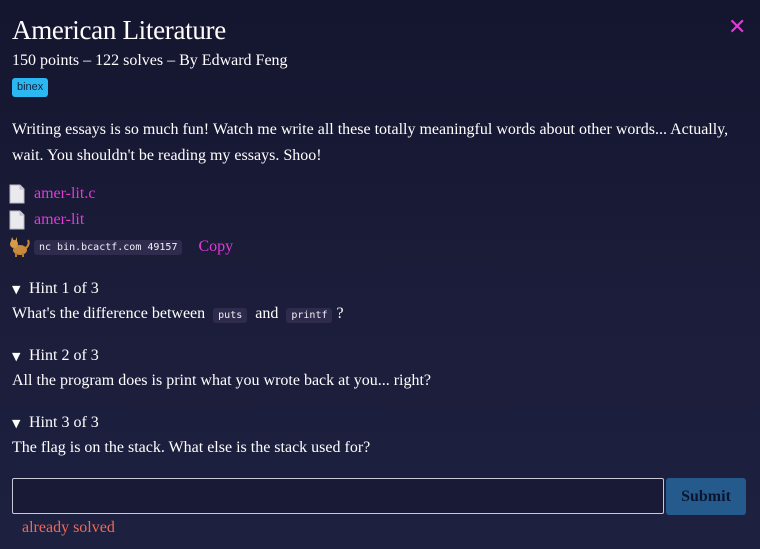 This screenshot has width=760, height=549. What do you see at coordinates (68, 527) in the screenshot?
I see `status-message: already solved` at bounding box center [68, 527].